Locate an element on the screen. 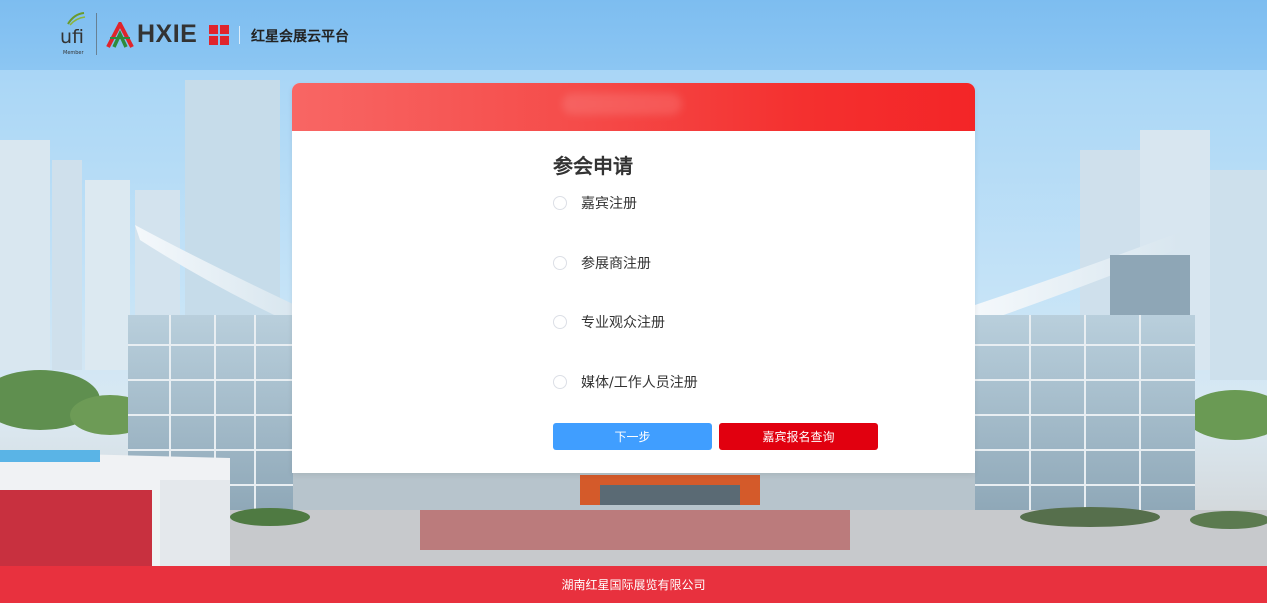  ufi-swoosh-icon is located at coordinates (76, 19).